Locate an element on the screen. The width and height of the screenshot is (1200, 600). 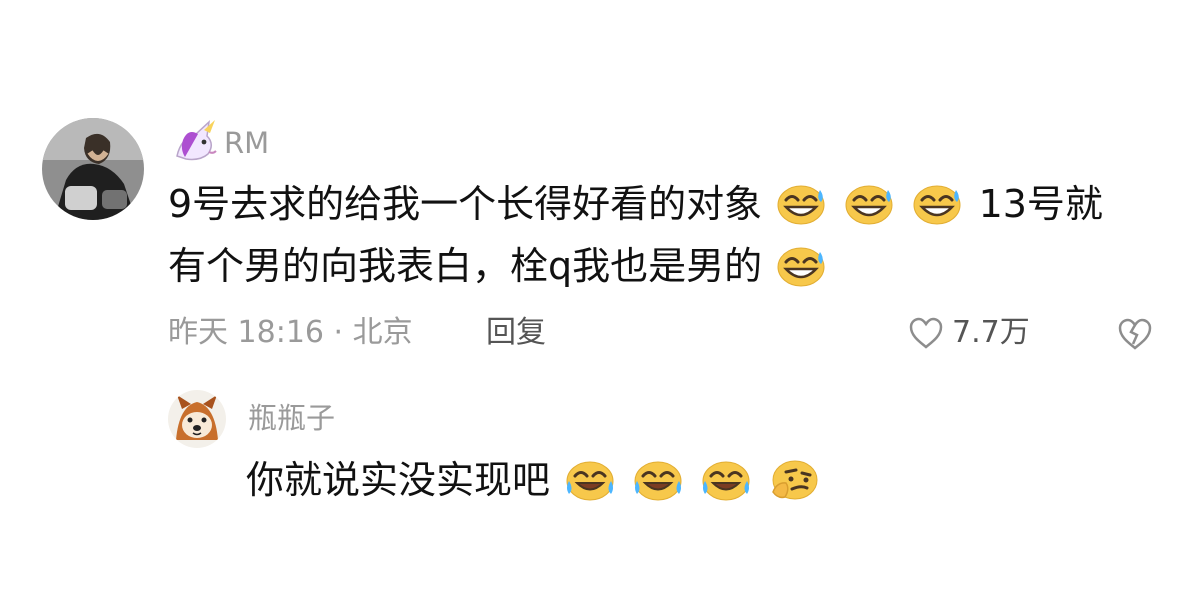
comment-meta-row: 昨天 18:16 · 北京 回复 7.7万 is located at coordinates (668, 333).